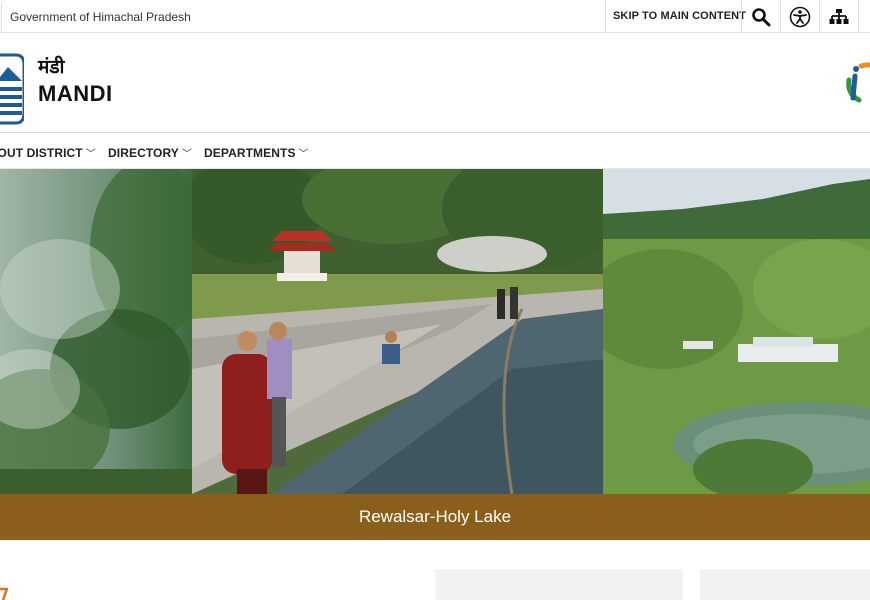 The width and height of the screenshot is (870, 600). I want to click on sitemap-icon, so click(839, 16).